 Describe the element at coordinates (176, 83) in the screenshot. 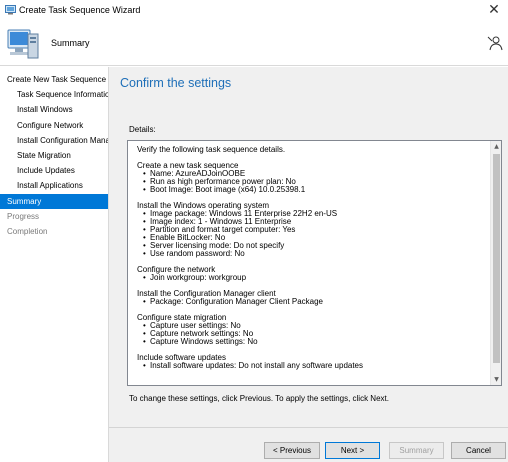

I see `confirm-settings-title: Confirm the settings` at that location.